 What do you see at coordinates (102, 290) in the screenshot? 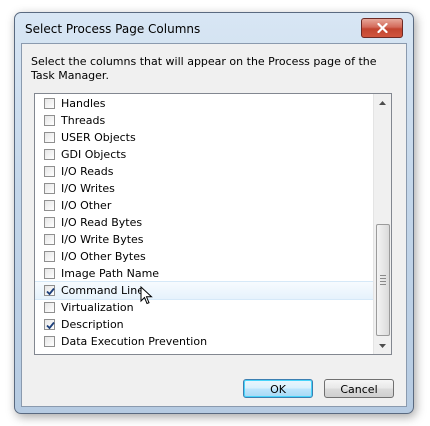
I see `column-label: Command Line` at bounding box center [102, 290].